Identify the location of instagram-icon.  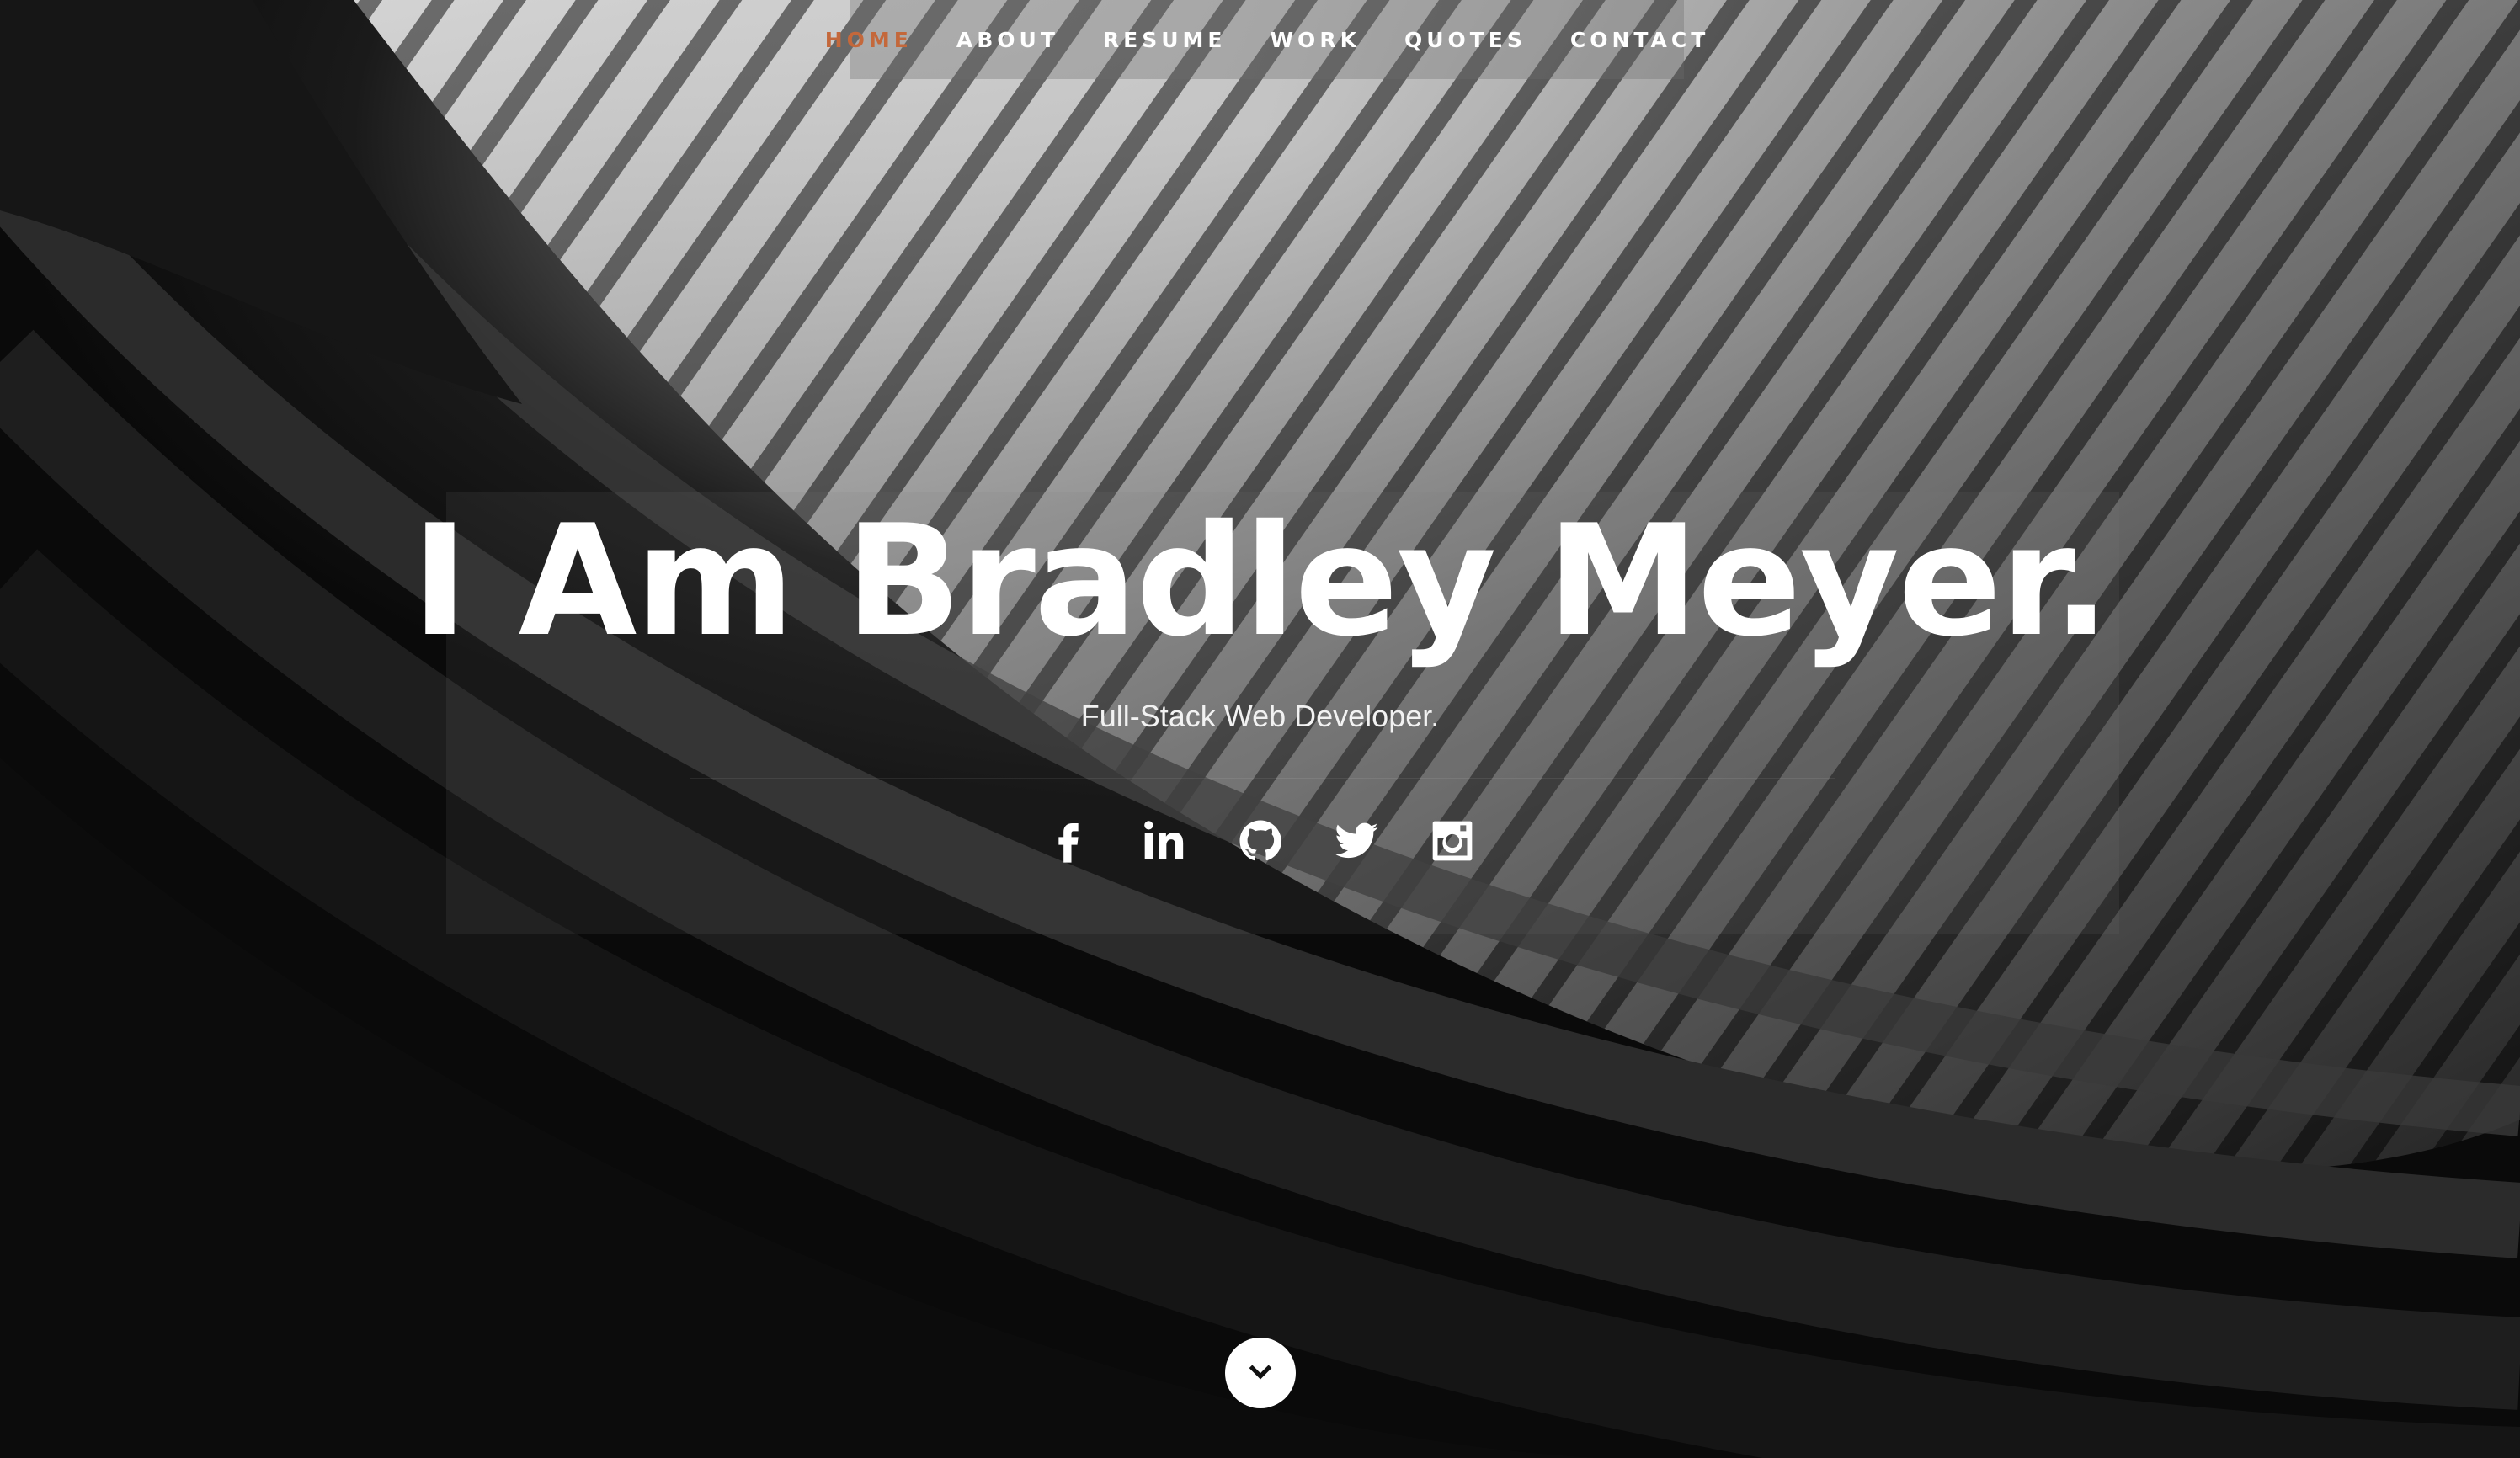
(1452, 841).